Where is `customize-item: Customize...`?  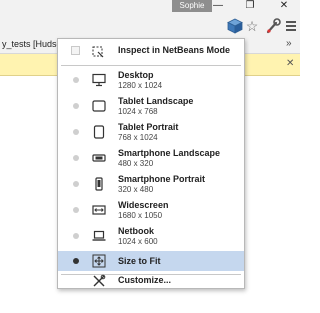
customize-item: Customize... is located at coordinates (151, 281).